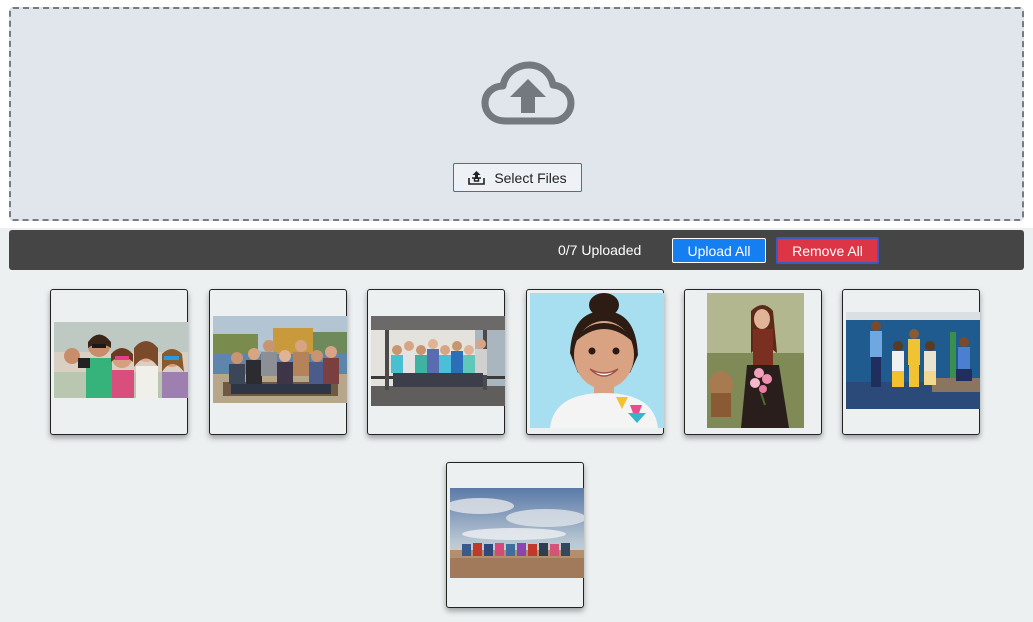  Describe the element at coordinates (719, 250) in the screenshot. I see `upload-all-button: Upload All` at that location.